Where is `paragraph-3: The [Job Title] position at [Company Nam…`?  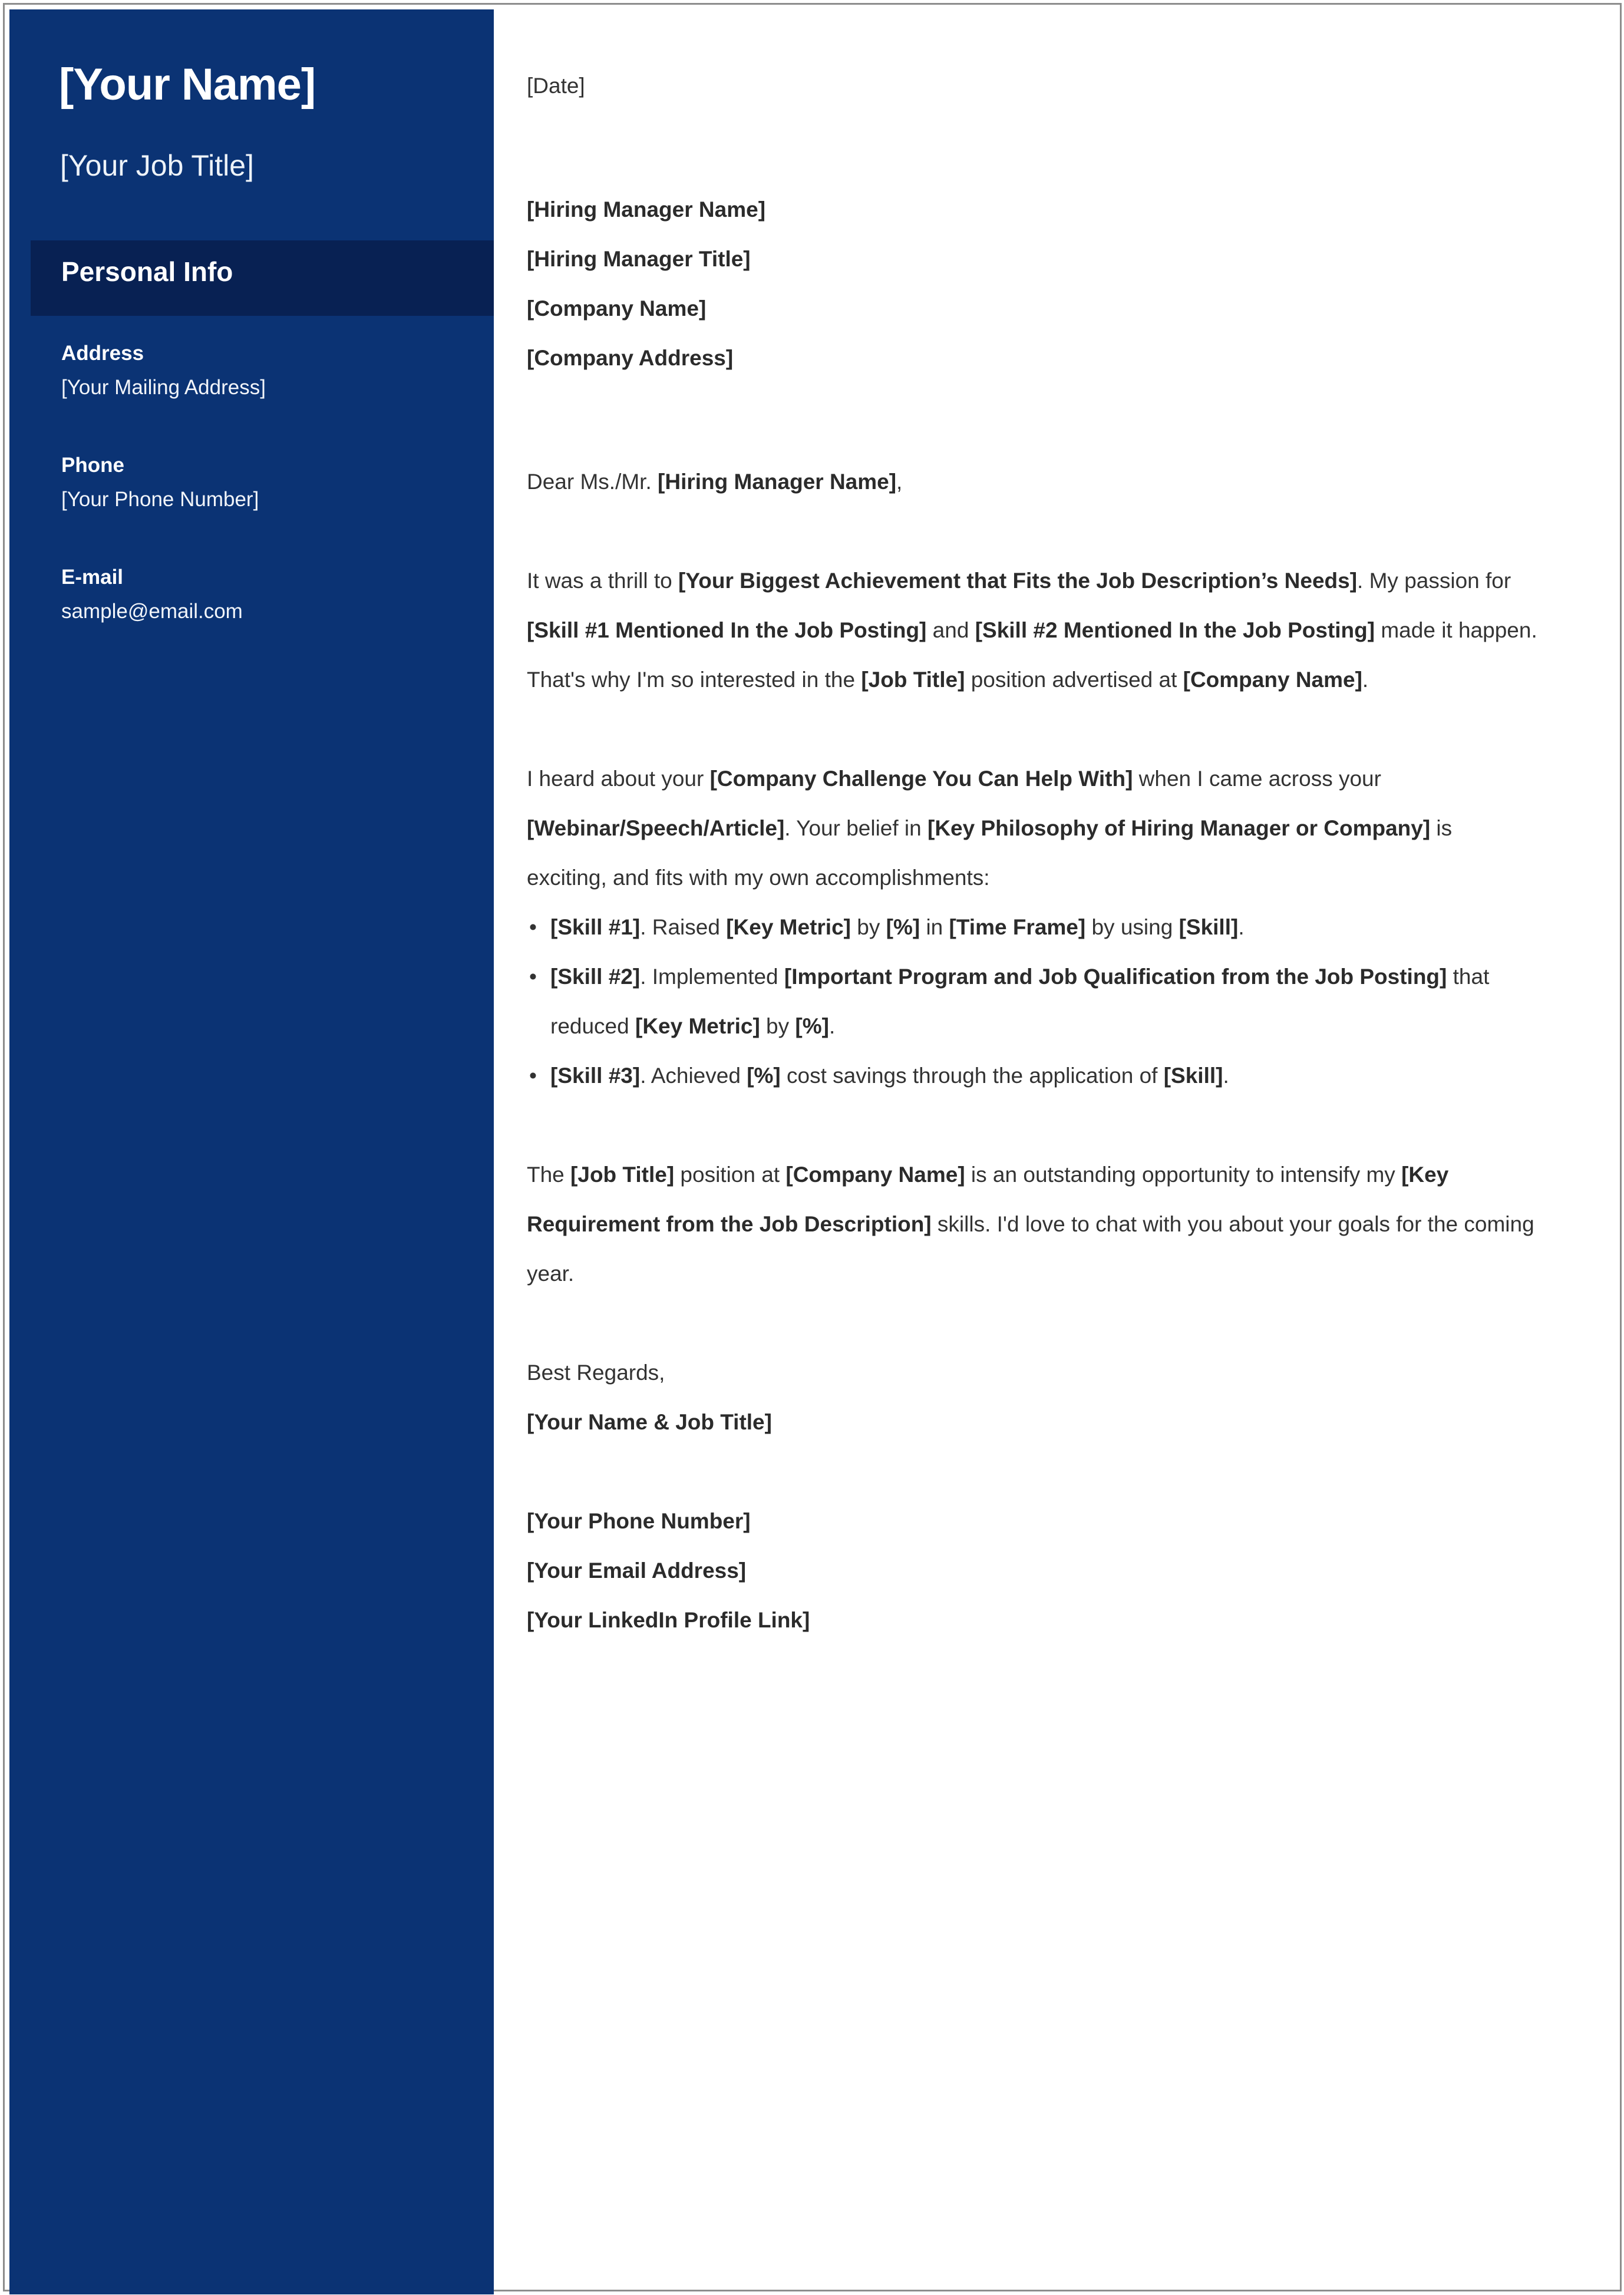
paragraph-3: The [Job Title] position at [Company Nam… is located at coordinates (1030, 1224).